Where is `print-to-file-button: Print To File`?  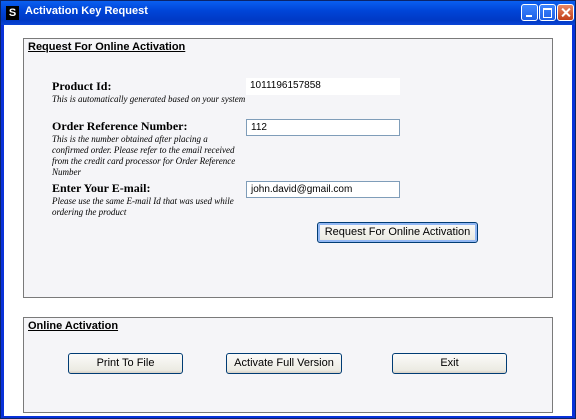 print-to-file-button: Print To File is located at coordinates (125, 363).